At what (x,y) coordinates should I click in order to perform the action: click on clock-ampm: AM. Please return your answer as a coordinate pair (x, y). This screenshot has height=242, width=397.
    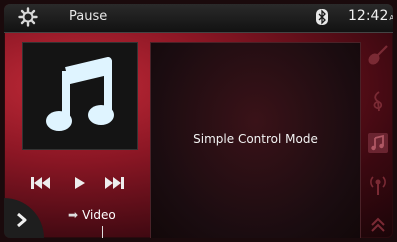
    Looking at the image, I should click on (391, 18).